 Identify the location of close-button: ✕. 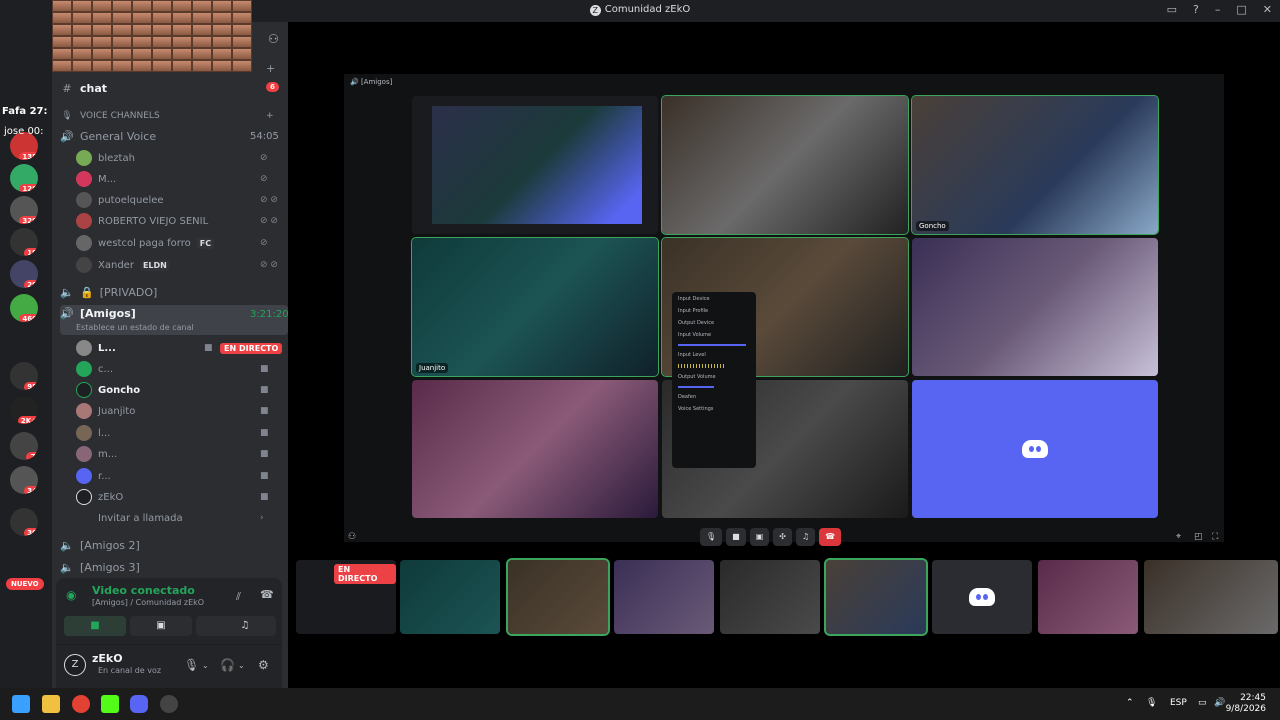
(1267, 9).